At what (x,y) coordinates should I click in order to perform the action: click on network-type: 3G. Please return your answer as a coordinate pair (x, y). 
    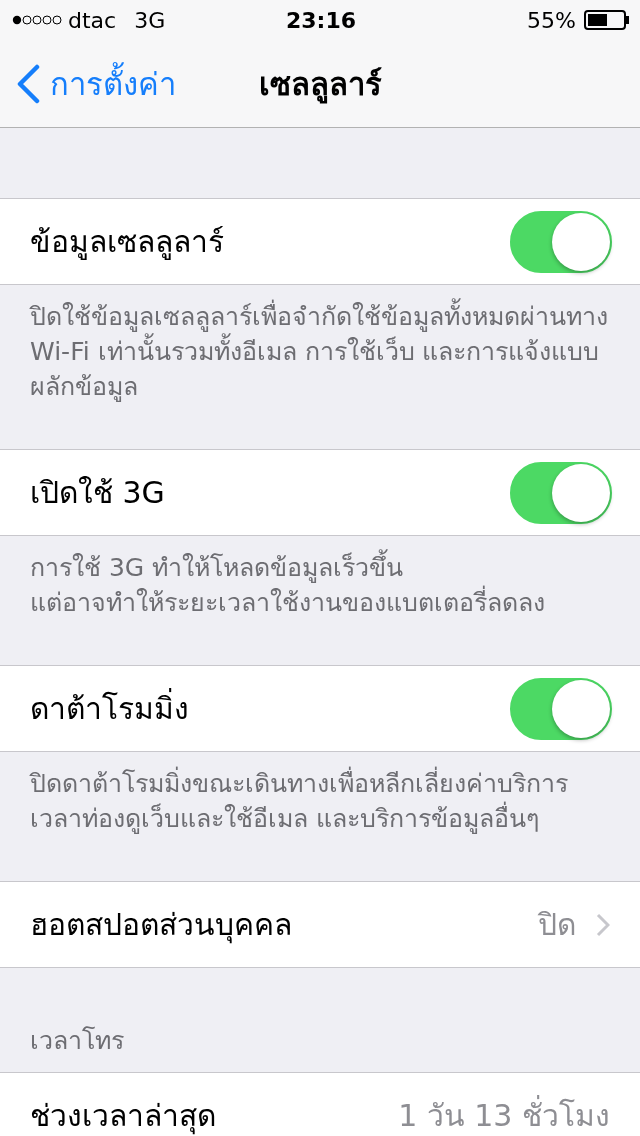
    Looking at the image, I should click on (150, 20).